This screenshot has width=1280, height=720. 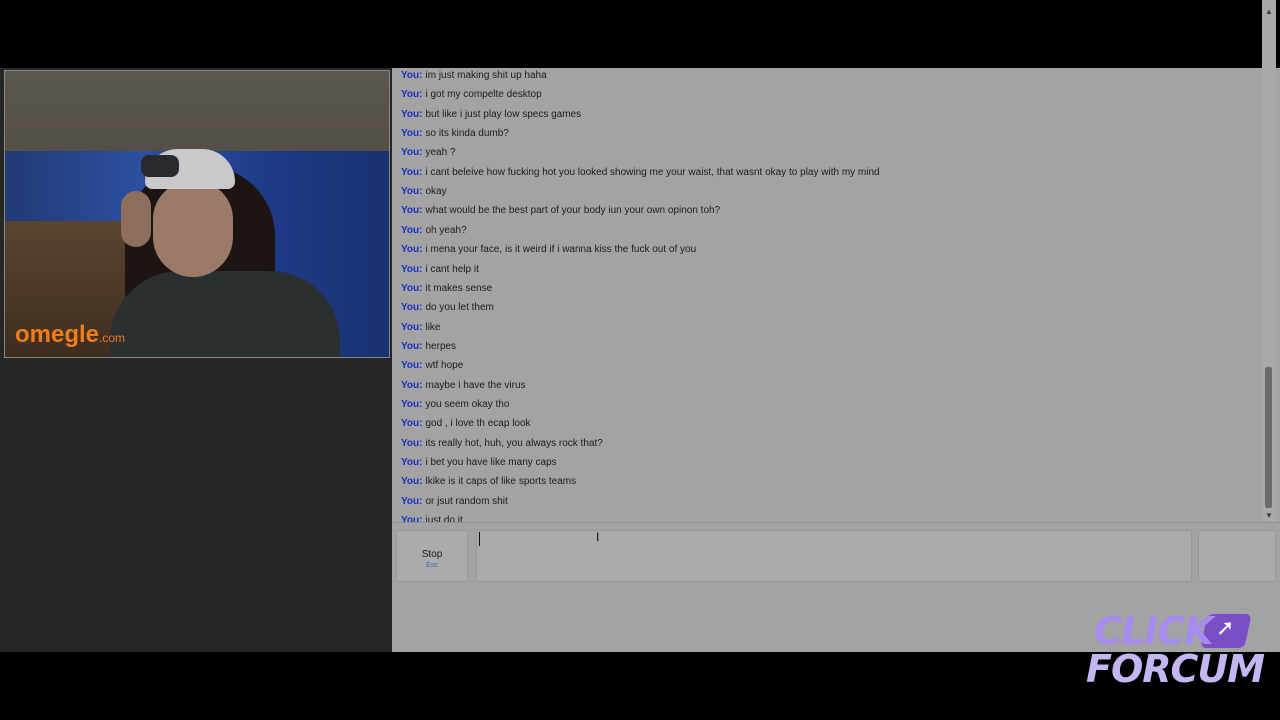 I want to click on video-person-face, so click(x=193, y=229).